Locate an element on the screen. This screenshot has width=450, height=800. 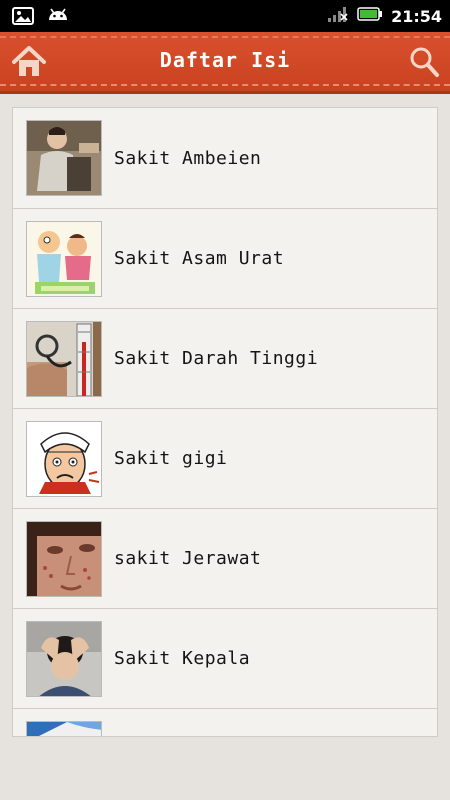
thumbnail-headache-person is located at coordinates (64, 658).